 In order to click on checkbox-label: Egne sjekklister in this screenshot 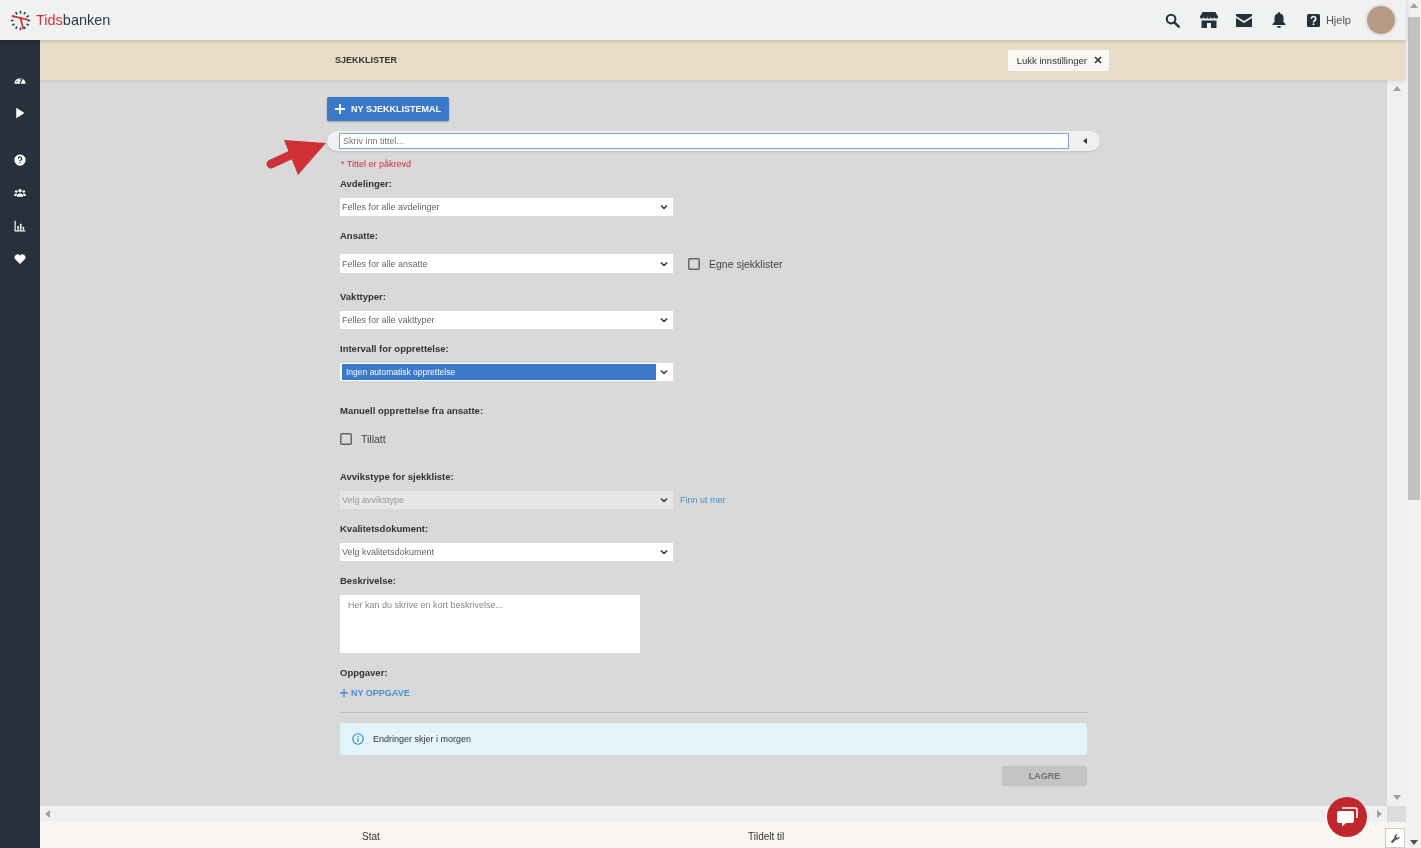, I will do `click(746, 263)`.